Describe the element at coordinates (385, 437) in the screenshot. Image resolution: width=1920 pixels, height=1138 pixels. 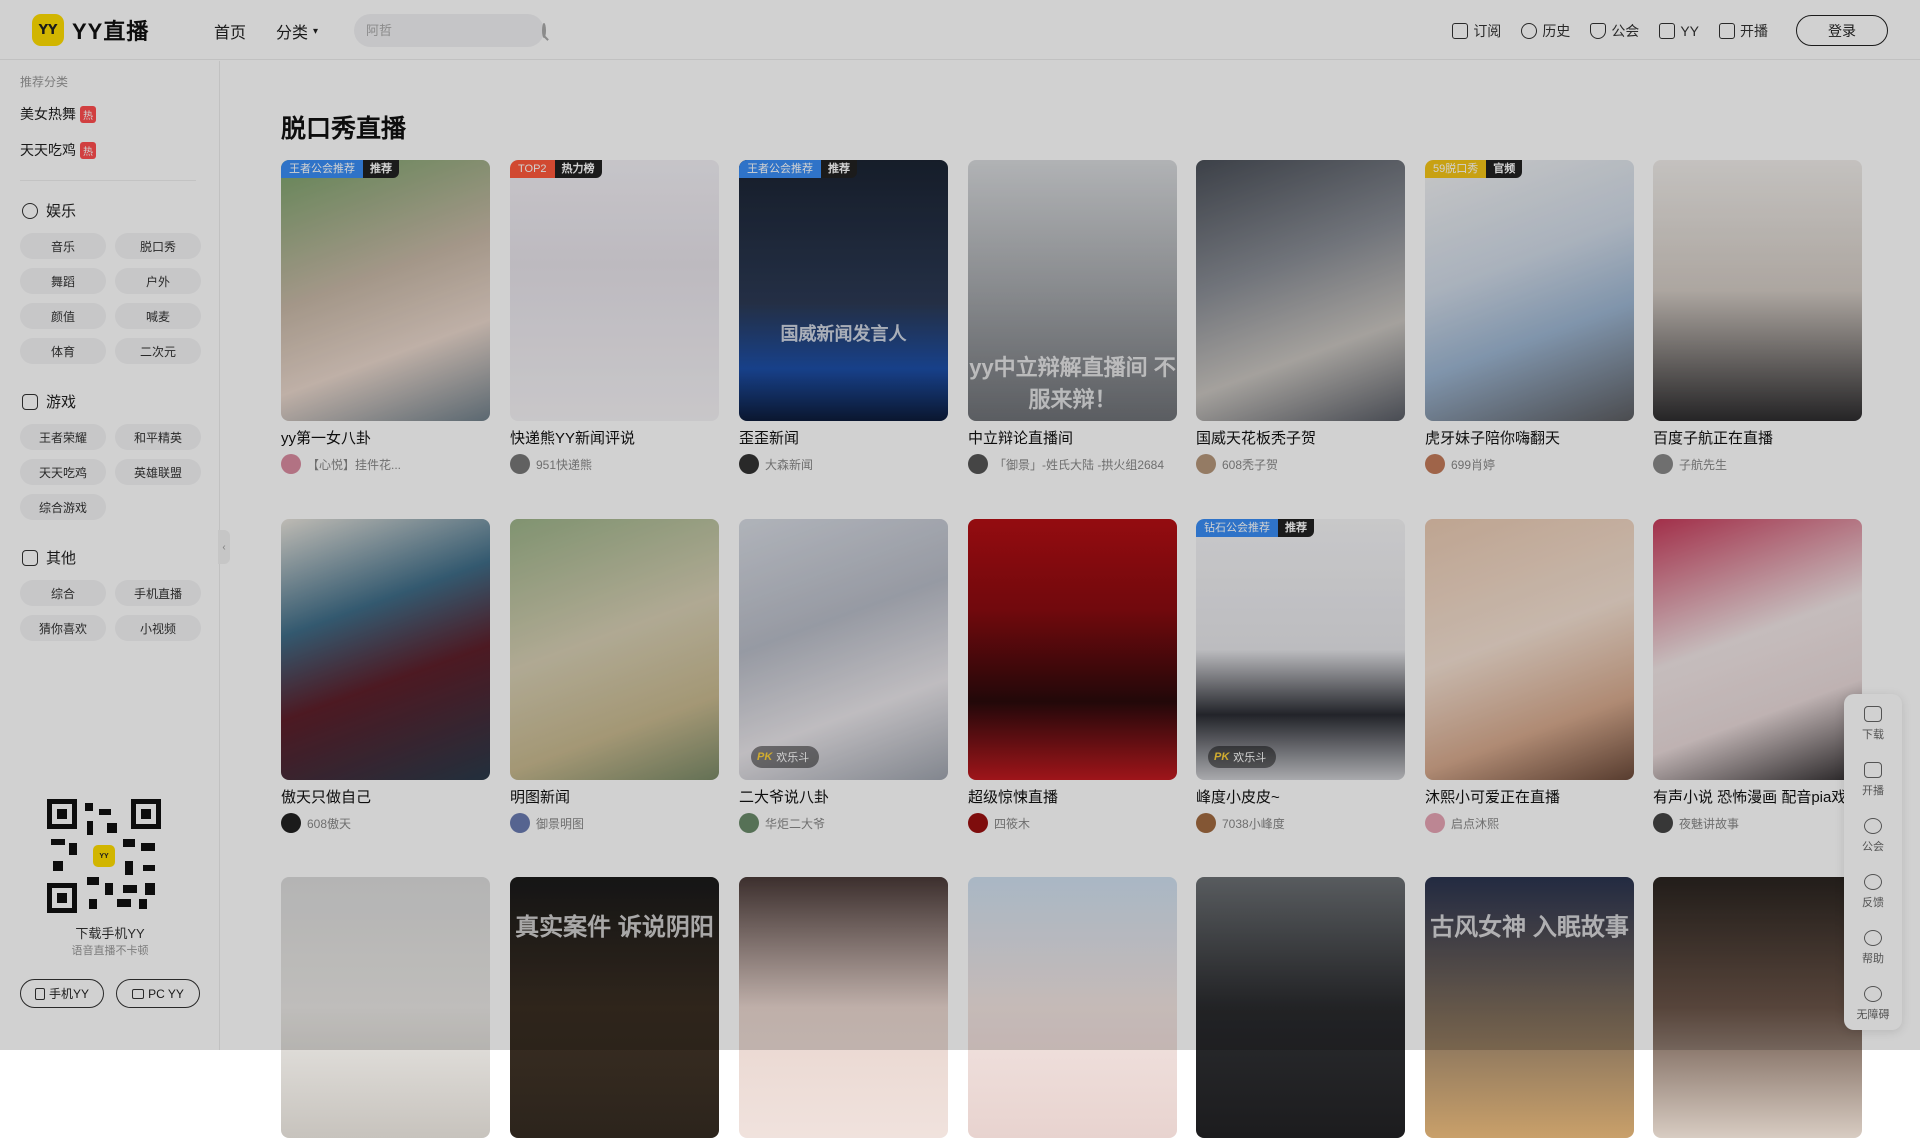
I see `room-title: yy第一女八卦` at that location.